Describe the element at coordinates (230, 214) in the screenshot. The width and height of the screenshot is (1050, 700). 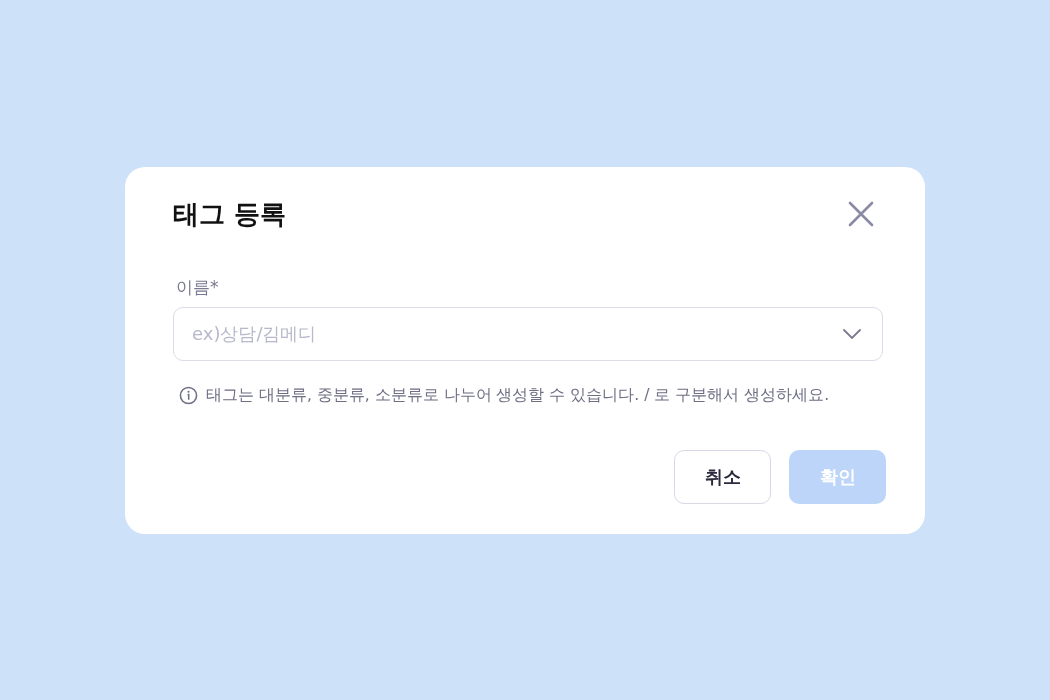
I see `dialog-title: 태그 등록` at that location.